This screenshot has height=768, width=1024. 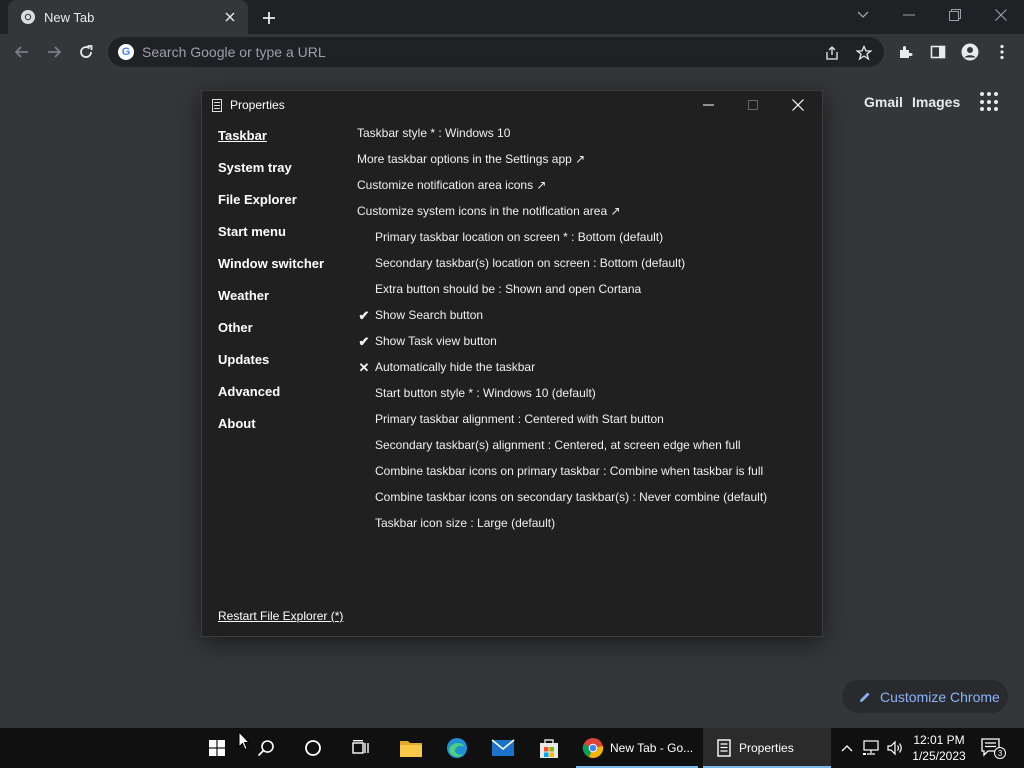 I want to click on nav-about: About, so click(x=237, y=423).